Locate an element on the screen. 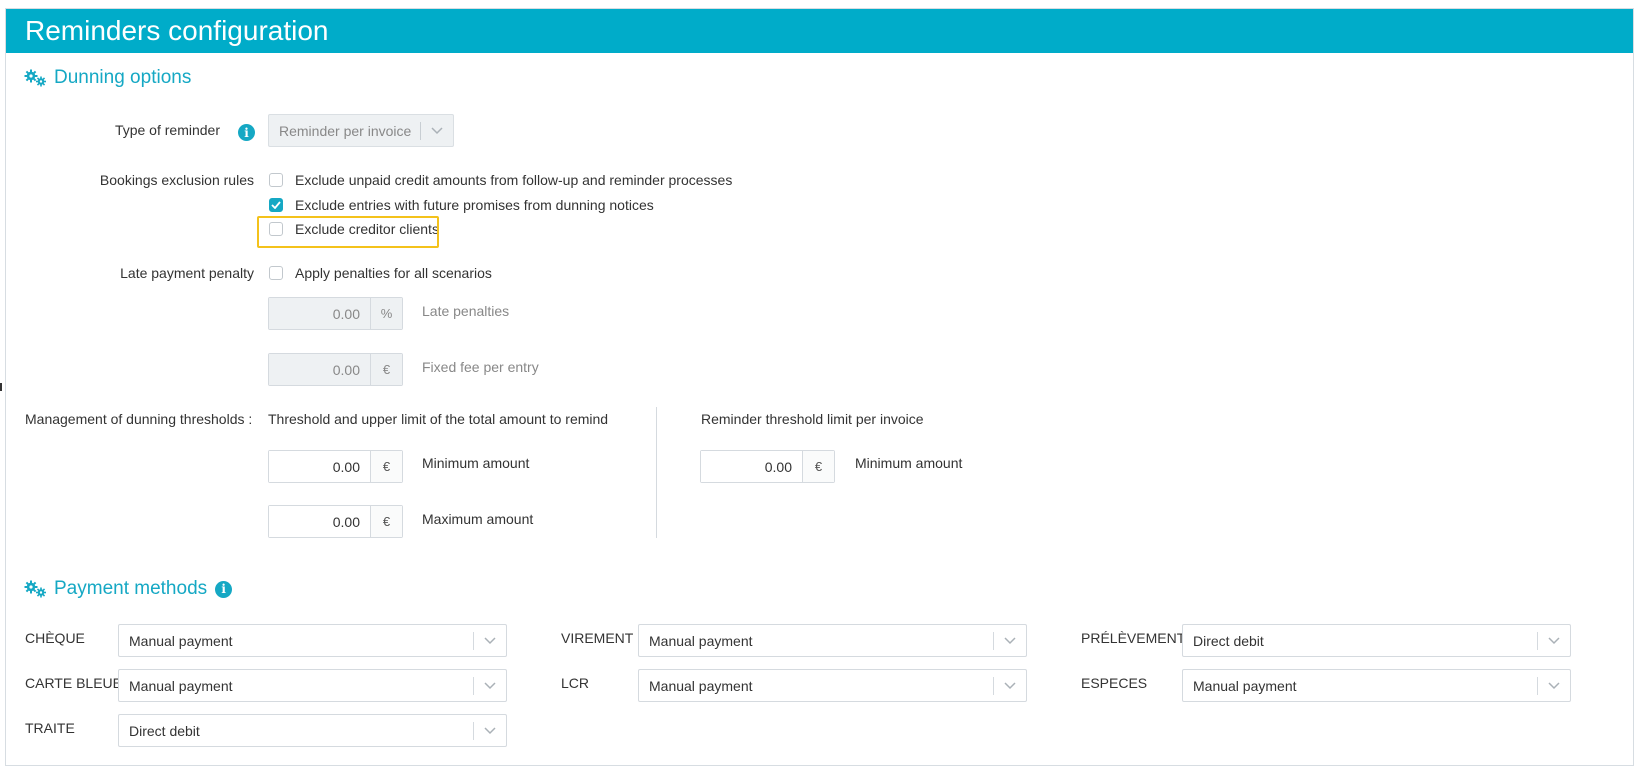 The height and width of the screenshot is (772, 1637). exclusion-rules-label: Bookings exclusion rules is located at coordinates (176, 180).